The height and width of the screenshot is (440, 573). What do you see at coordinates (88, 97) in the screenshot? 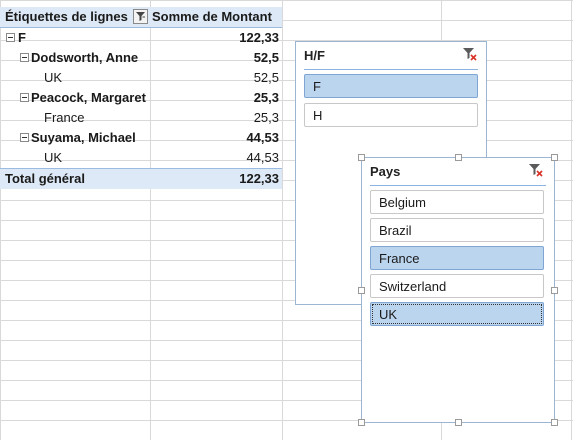
I see `row-label: Peacock, Margaret` at bounding box center [88, 97].